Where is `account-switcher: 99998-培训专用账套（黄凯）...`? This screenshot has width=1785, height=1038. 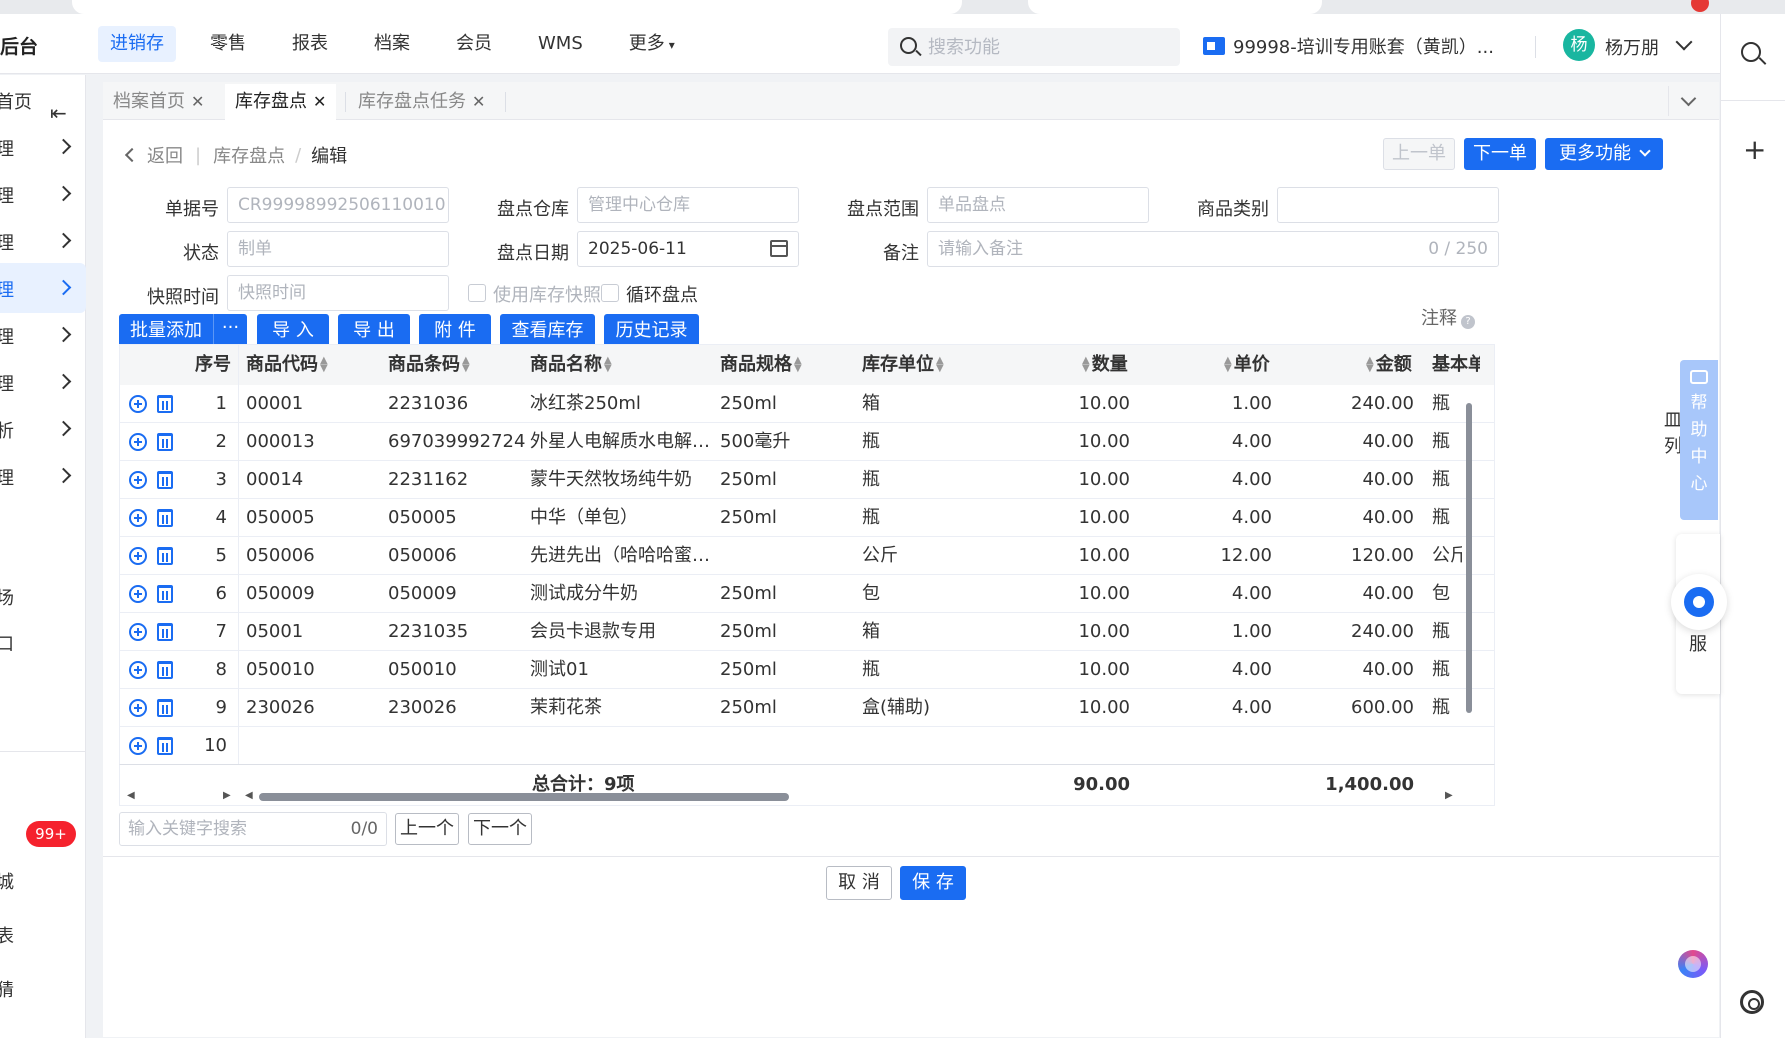 account-switcher: 99998-培训专用账套（黄凯）... is located at coordinates (1348, 46).